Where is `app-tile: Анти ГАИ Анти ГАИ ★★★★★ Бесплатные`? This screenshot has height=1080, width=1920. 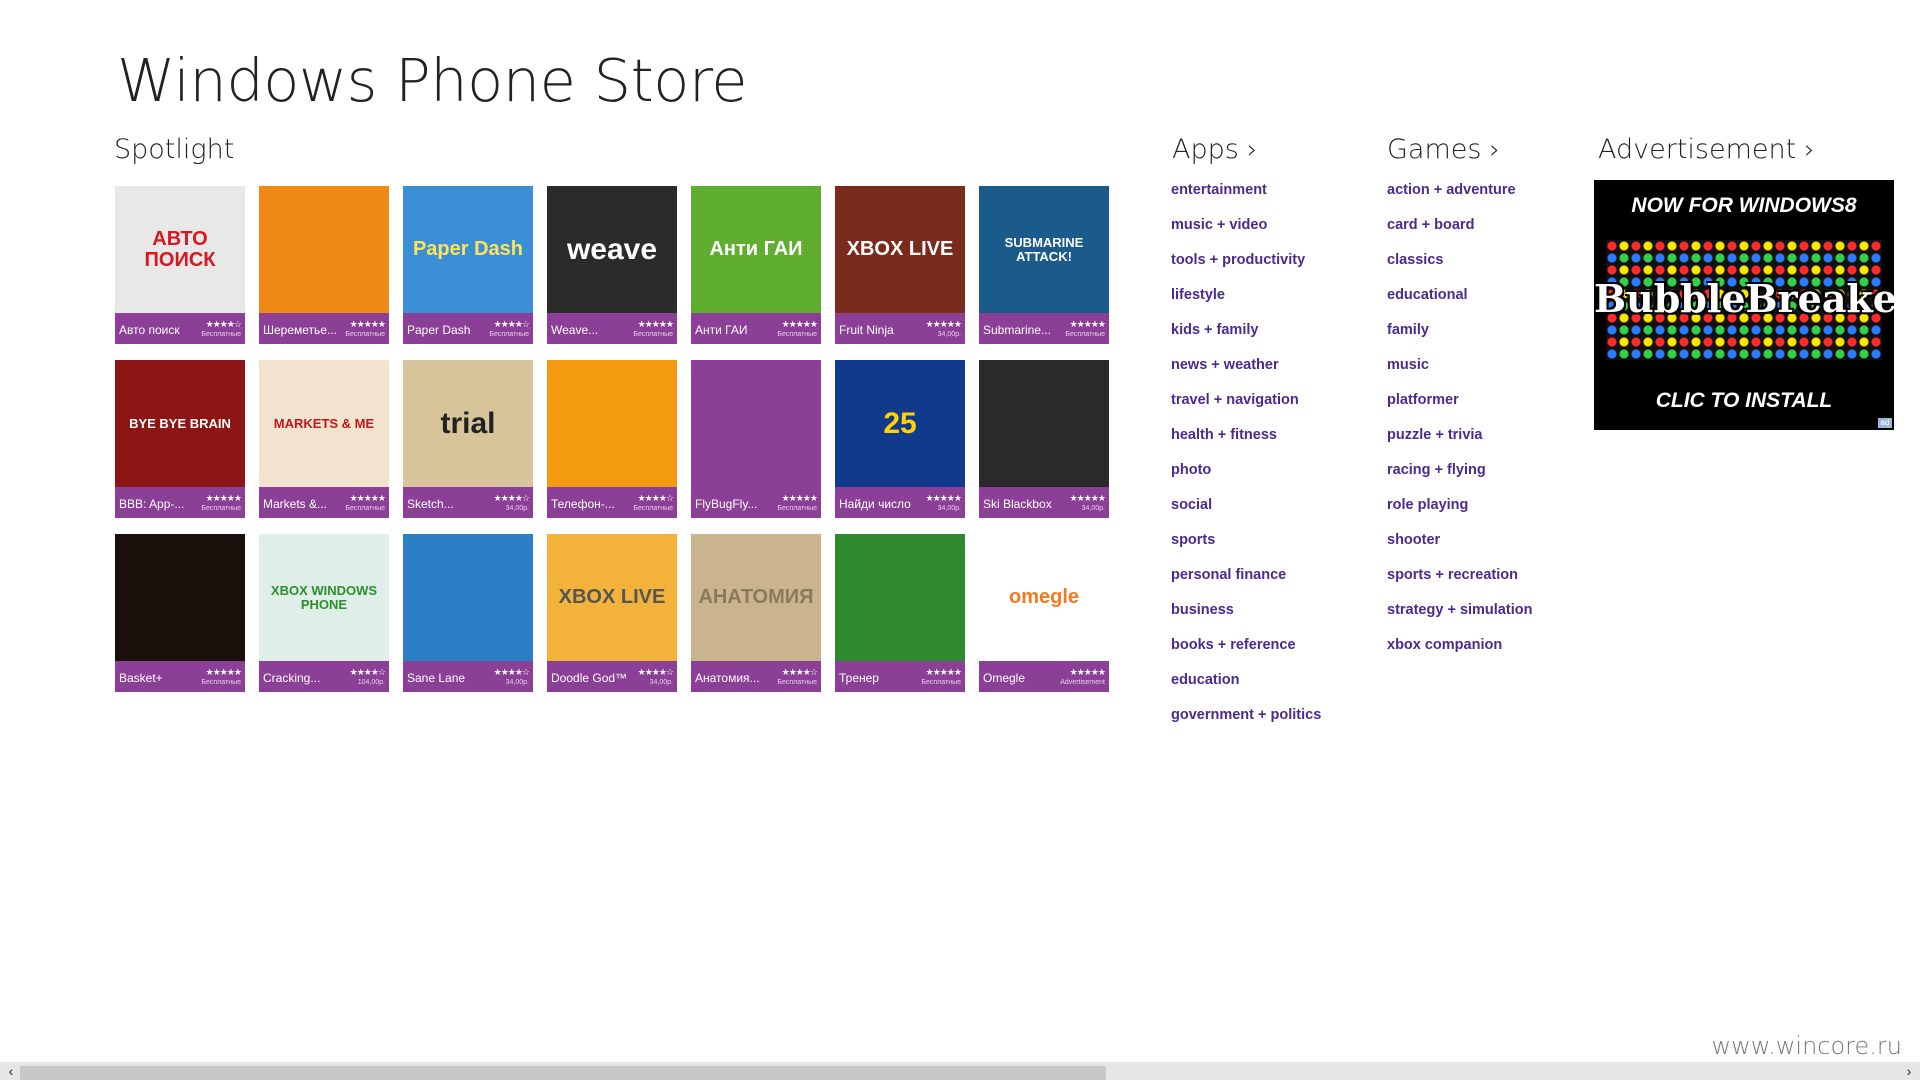
app-tile: Анти ГАИ Анти ГАИ ★★★★★ Бесплатные is located at coordinates (756, 265).